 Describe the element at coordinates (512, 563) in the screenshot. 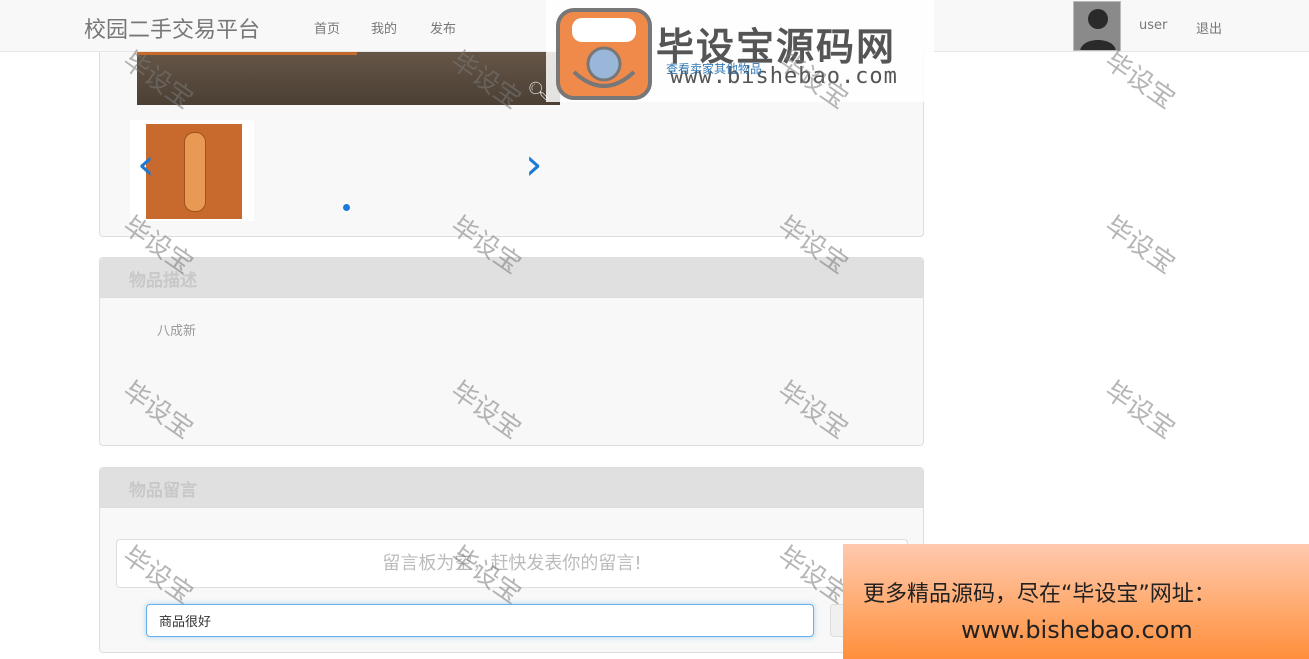

I see `comment-board-empty: 留言板为空，赶快发表你的留言!` at that location.